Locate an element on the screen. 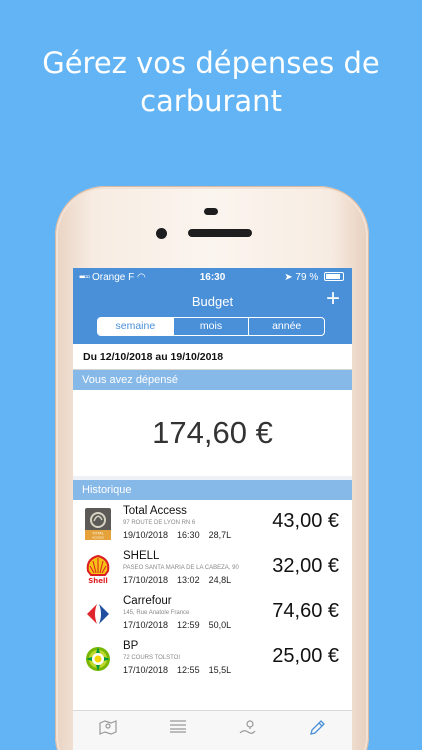 The height and width of the screenshot is (750, 422). front-camera is located at coordinates (161, 233).